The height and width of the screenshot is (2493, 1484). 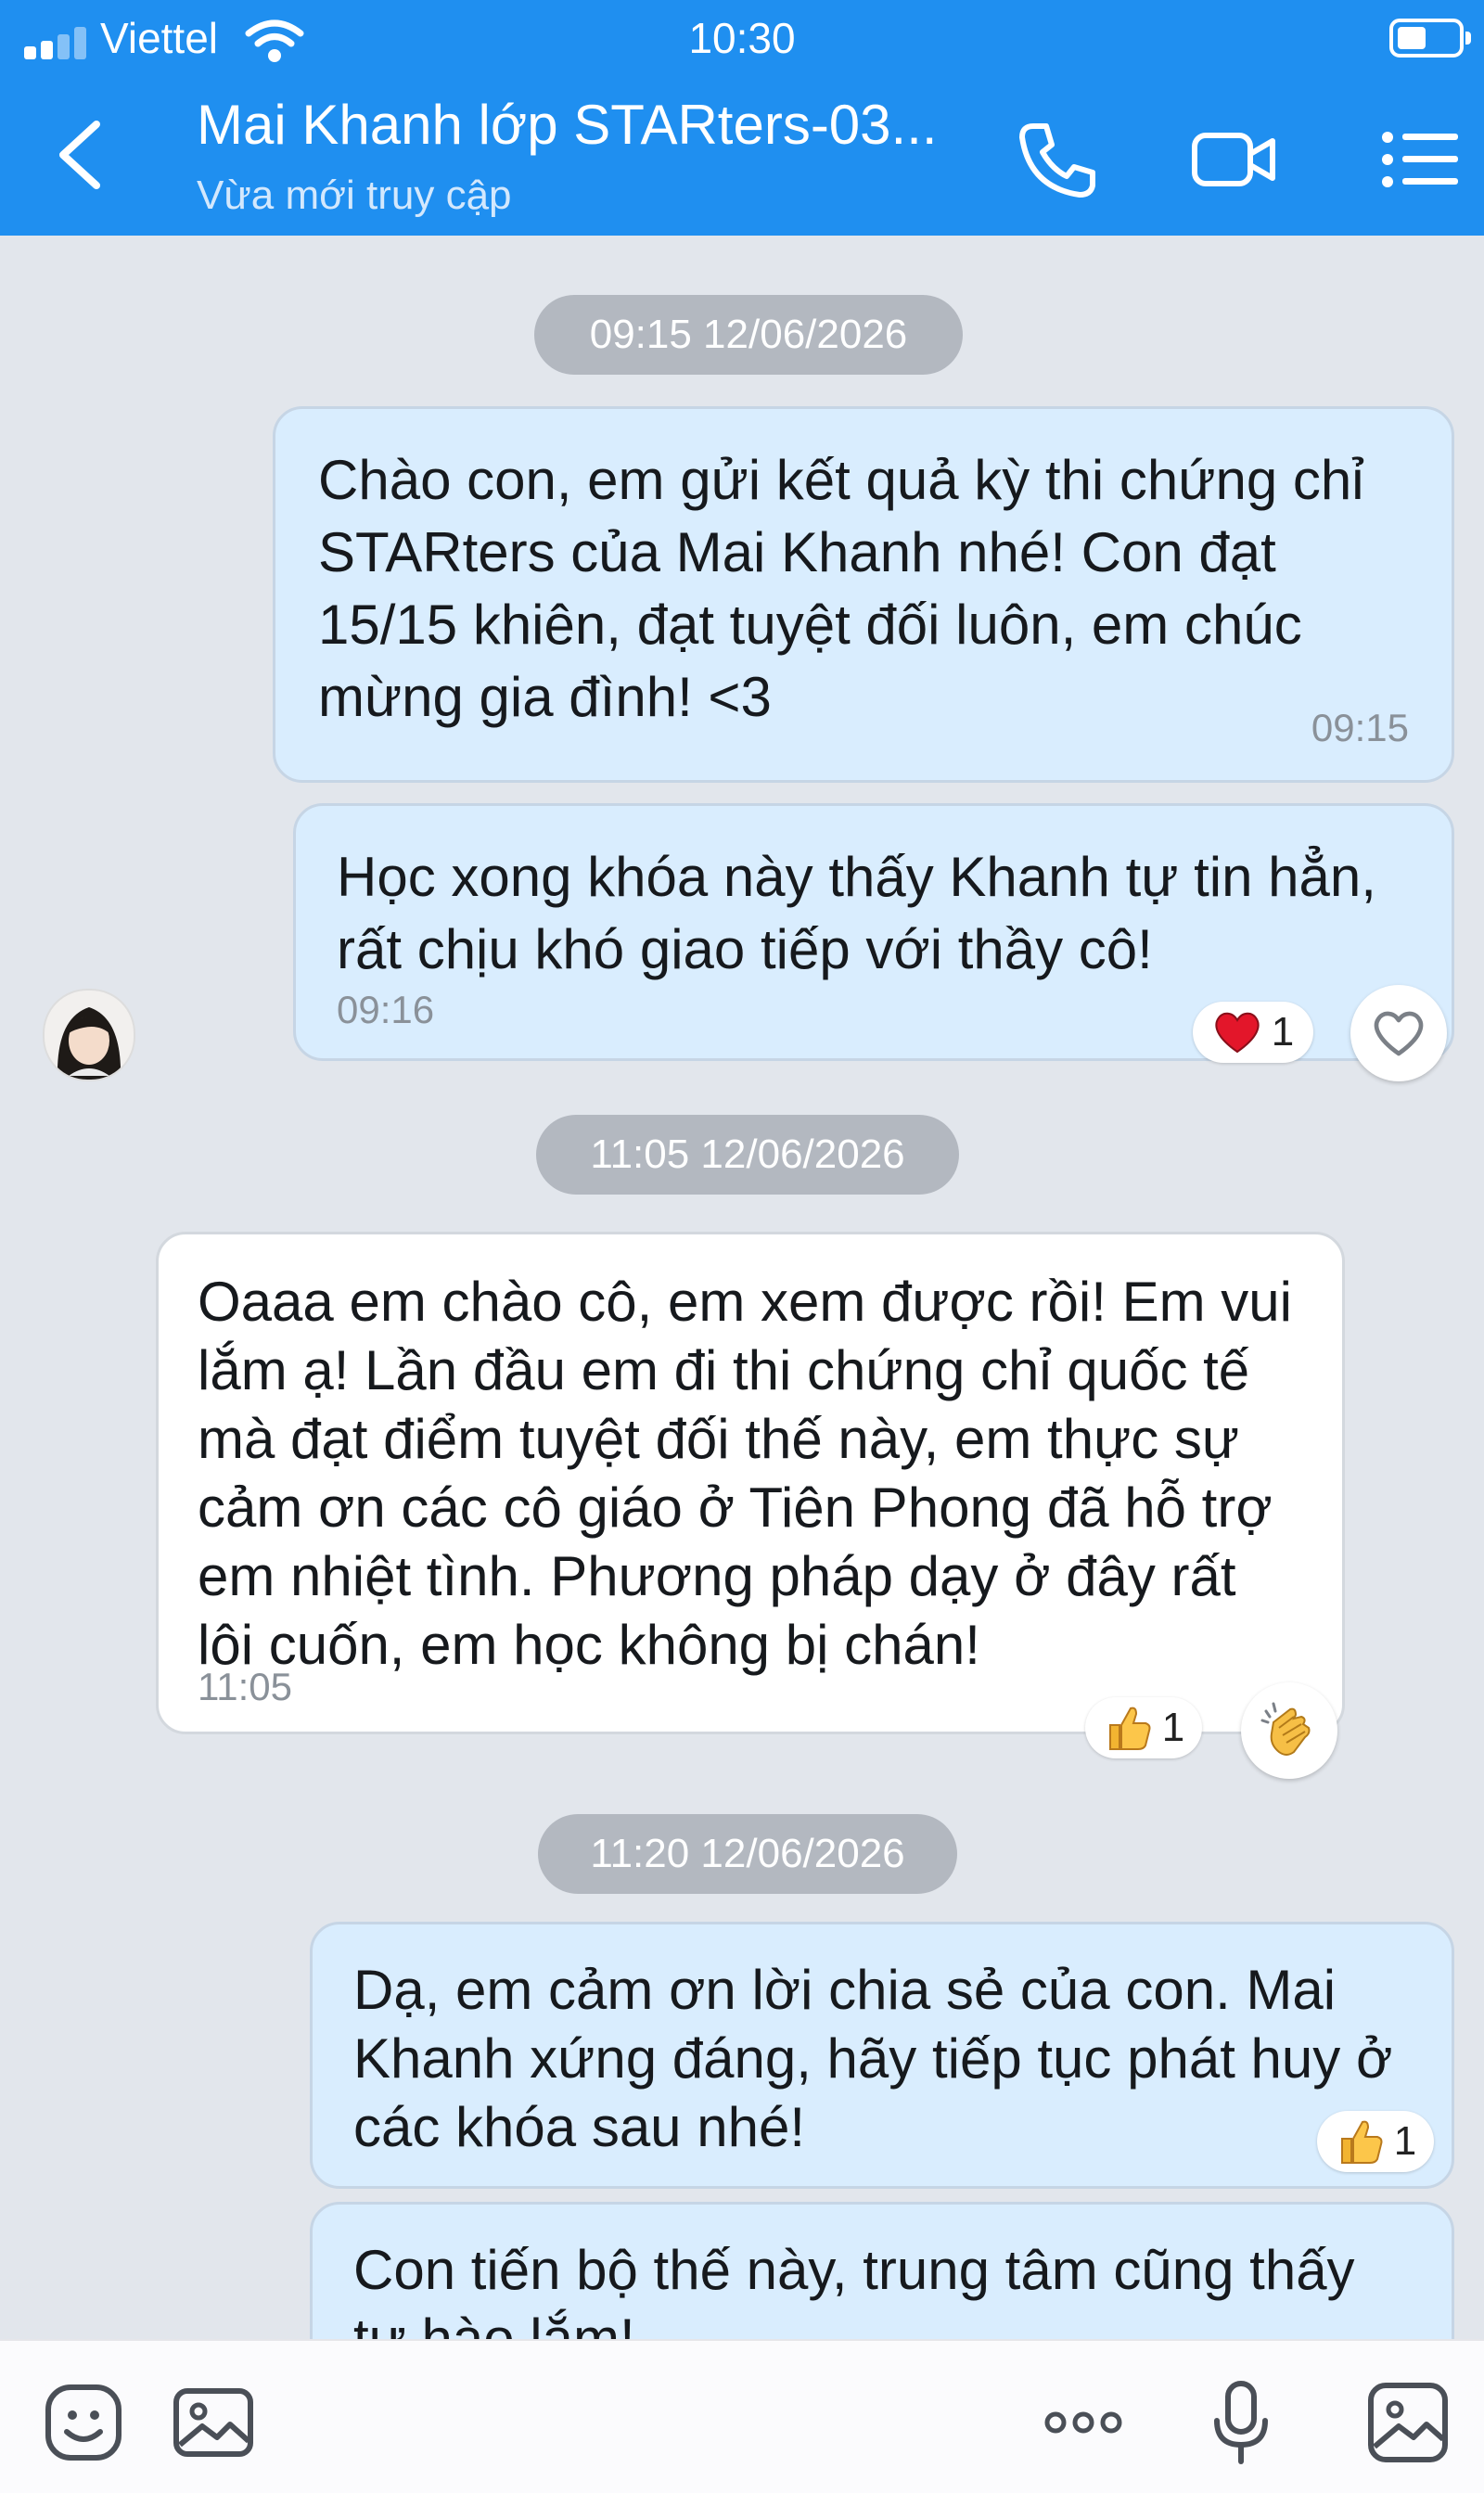 I want to click on message-line: Học xong khóa này thấy Khanh tự tin hẳn,, so click(x=856, y=877).